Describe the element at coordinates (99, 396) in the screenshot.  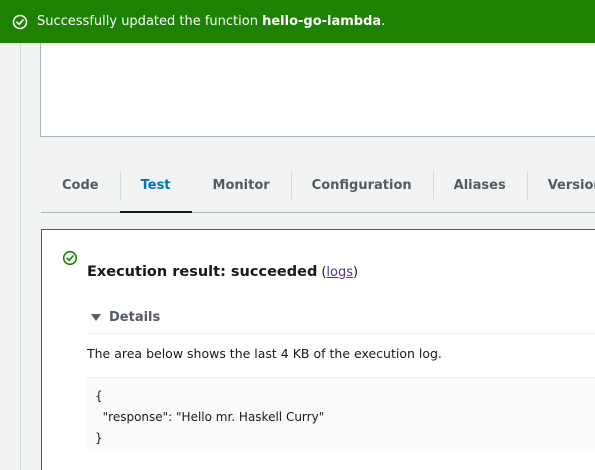
I see `log-line: {` at that location.